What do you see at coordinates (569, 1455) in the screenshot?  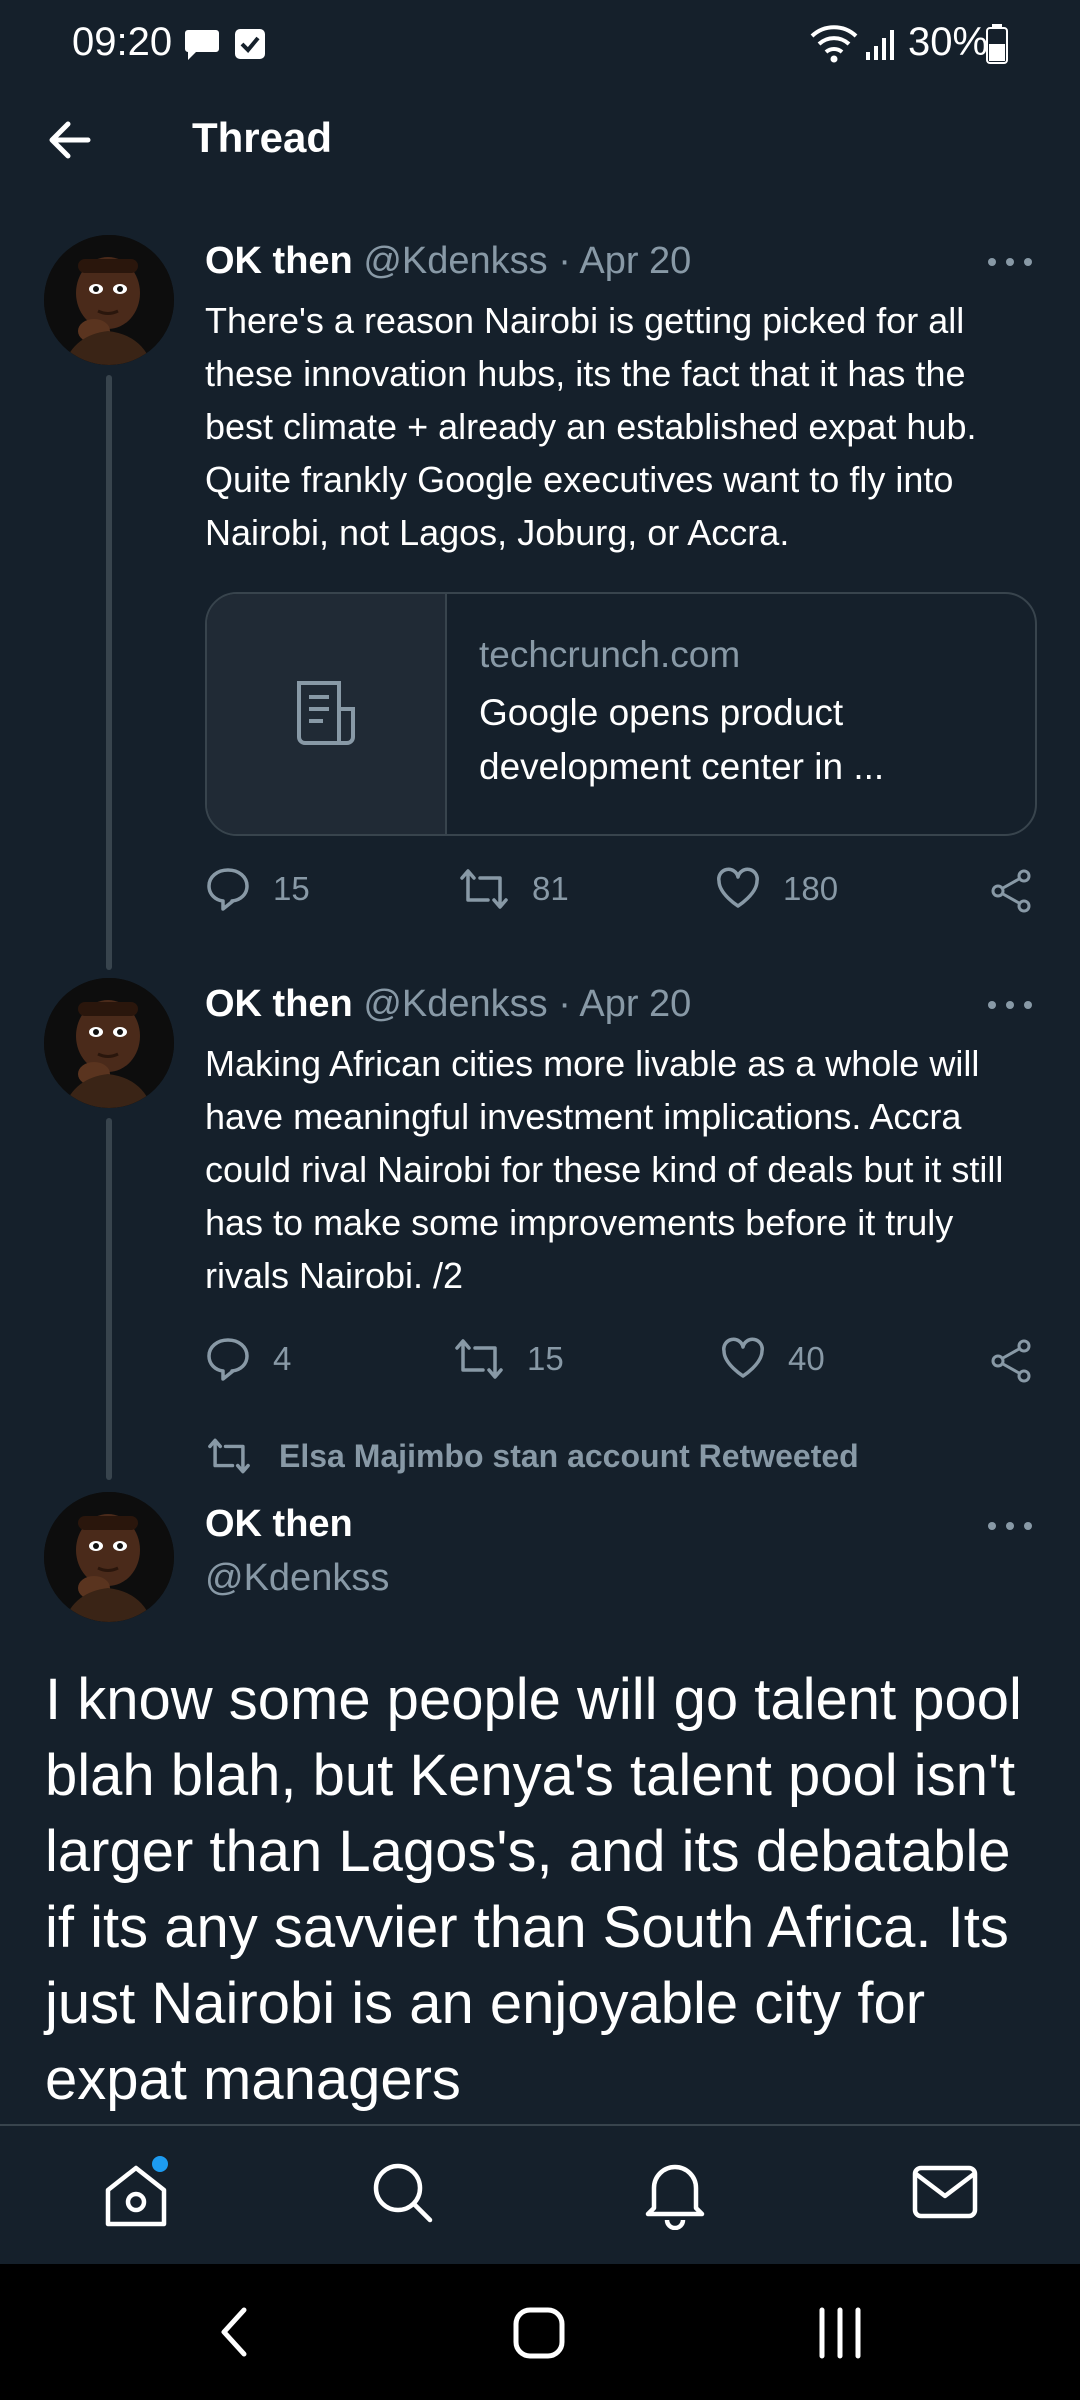 I see `retweeted-by-text: Elsa Majimbo stan account Retweeted` at bounding box center [569, 1455].